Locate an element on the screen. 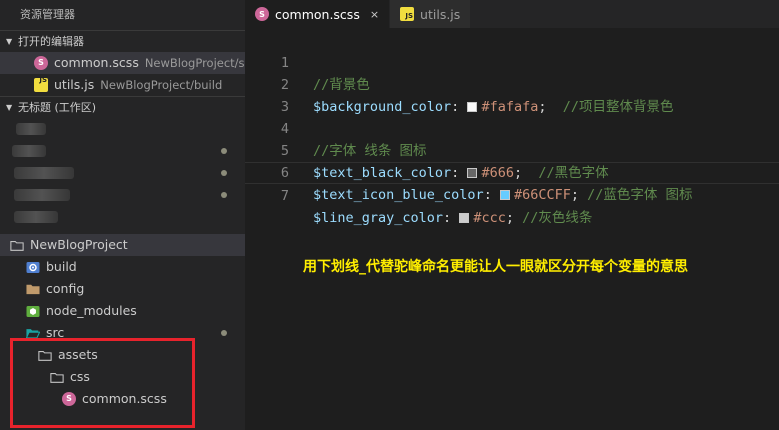  code-line: 4 //字体 线条 图标 is located at coordinates (336, 127).